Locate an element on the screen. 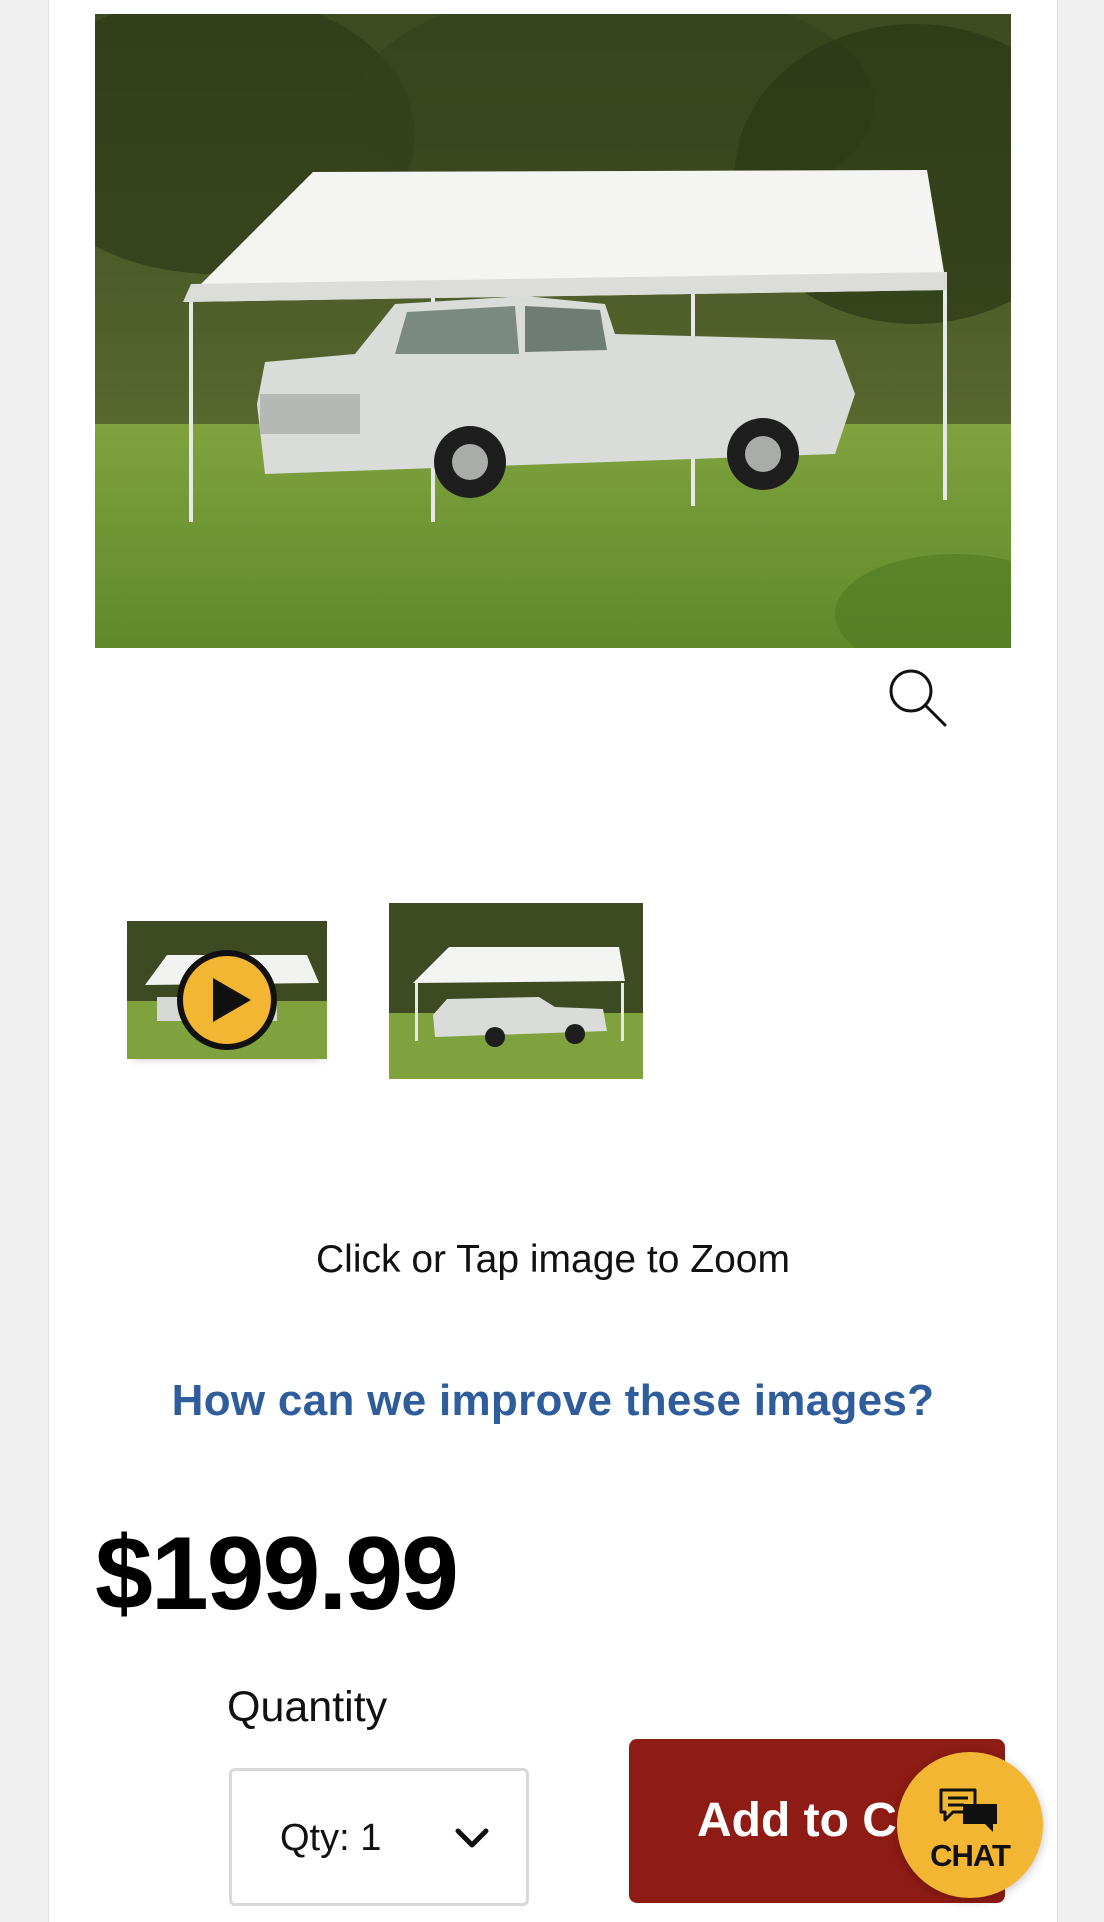 The image size is (1104, 1922). video-thumbnail is located at coordinates (227, 990).